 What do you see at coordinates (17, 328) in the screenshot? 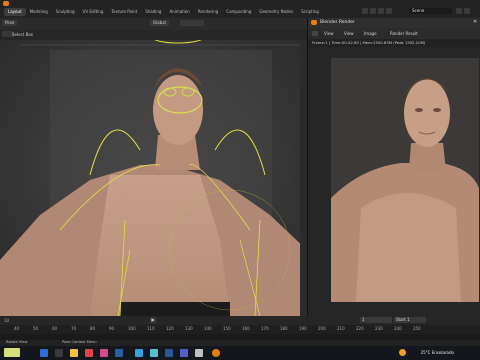
I see `ruler-tick: 40` at bounding box center [17, 328].